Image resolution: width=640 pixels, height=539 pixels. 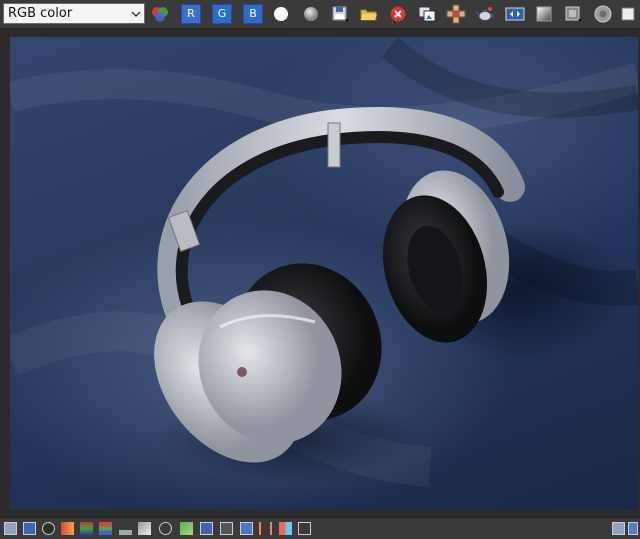 I want to click on lens-icon, so click(x=165, y=528).